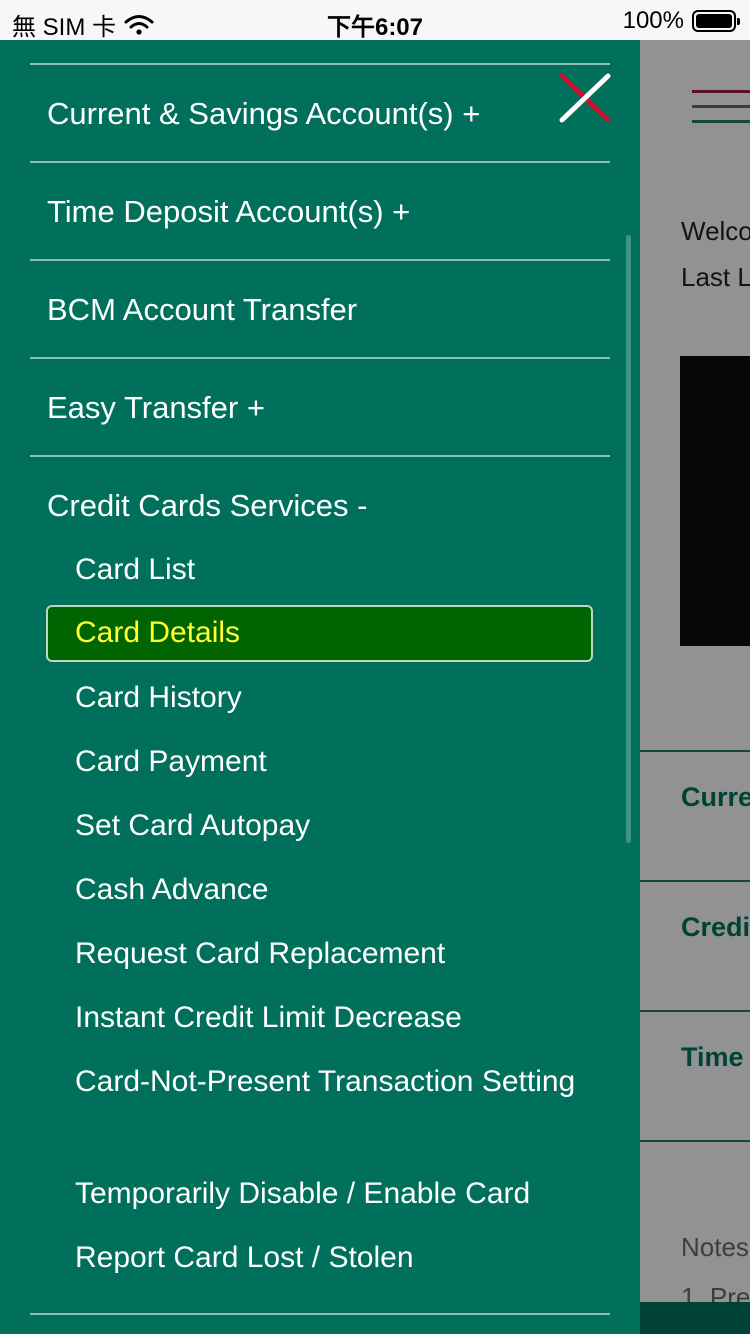 This screenshot has height=1334, width=750. Describe the element at coordinates (263, 114) in the screenshot. I see `menu-item-current-savings: Current & Savings Account(s) +` at that location.